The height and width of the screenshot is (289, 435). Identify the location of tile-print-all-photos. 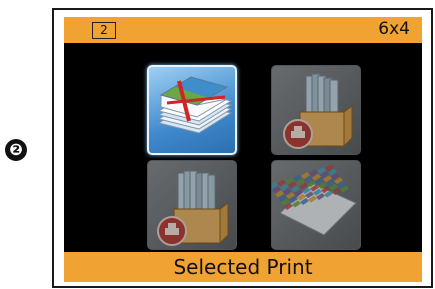
(192, 110).